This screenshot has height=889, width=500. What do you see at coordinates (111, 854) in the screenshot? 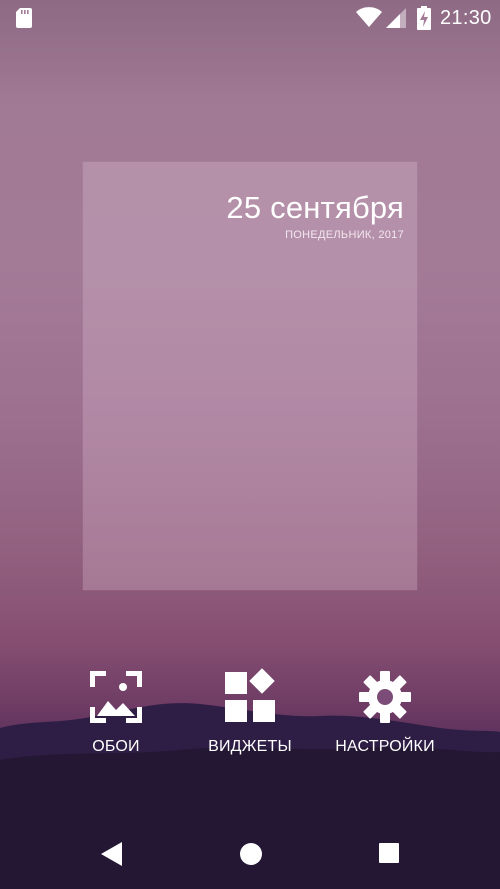
I see `back-icon` at bounding box center [111, 854].